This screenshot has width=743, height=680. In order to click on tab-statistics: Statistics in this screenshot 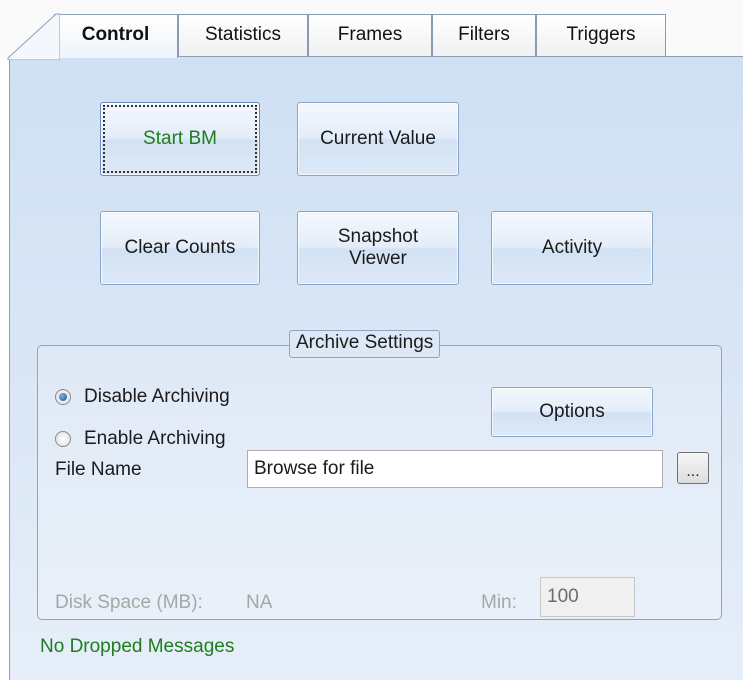, I will do `click(243, 36)`.